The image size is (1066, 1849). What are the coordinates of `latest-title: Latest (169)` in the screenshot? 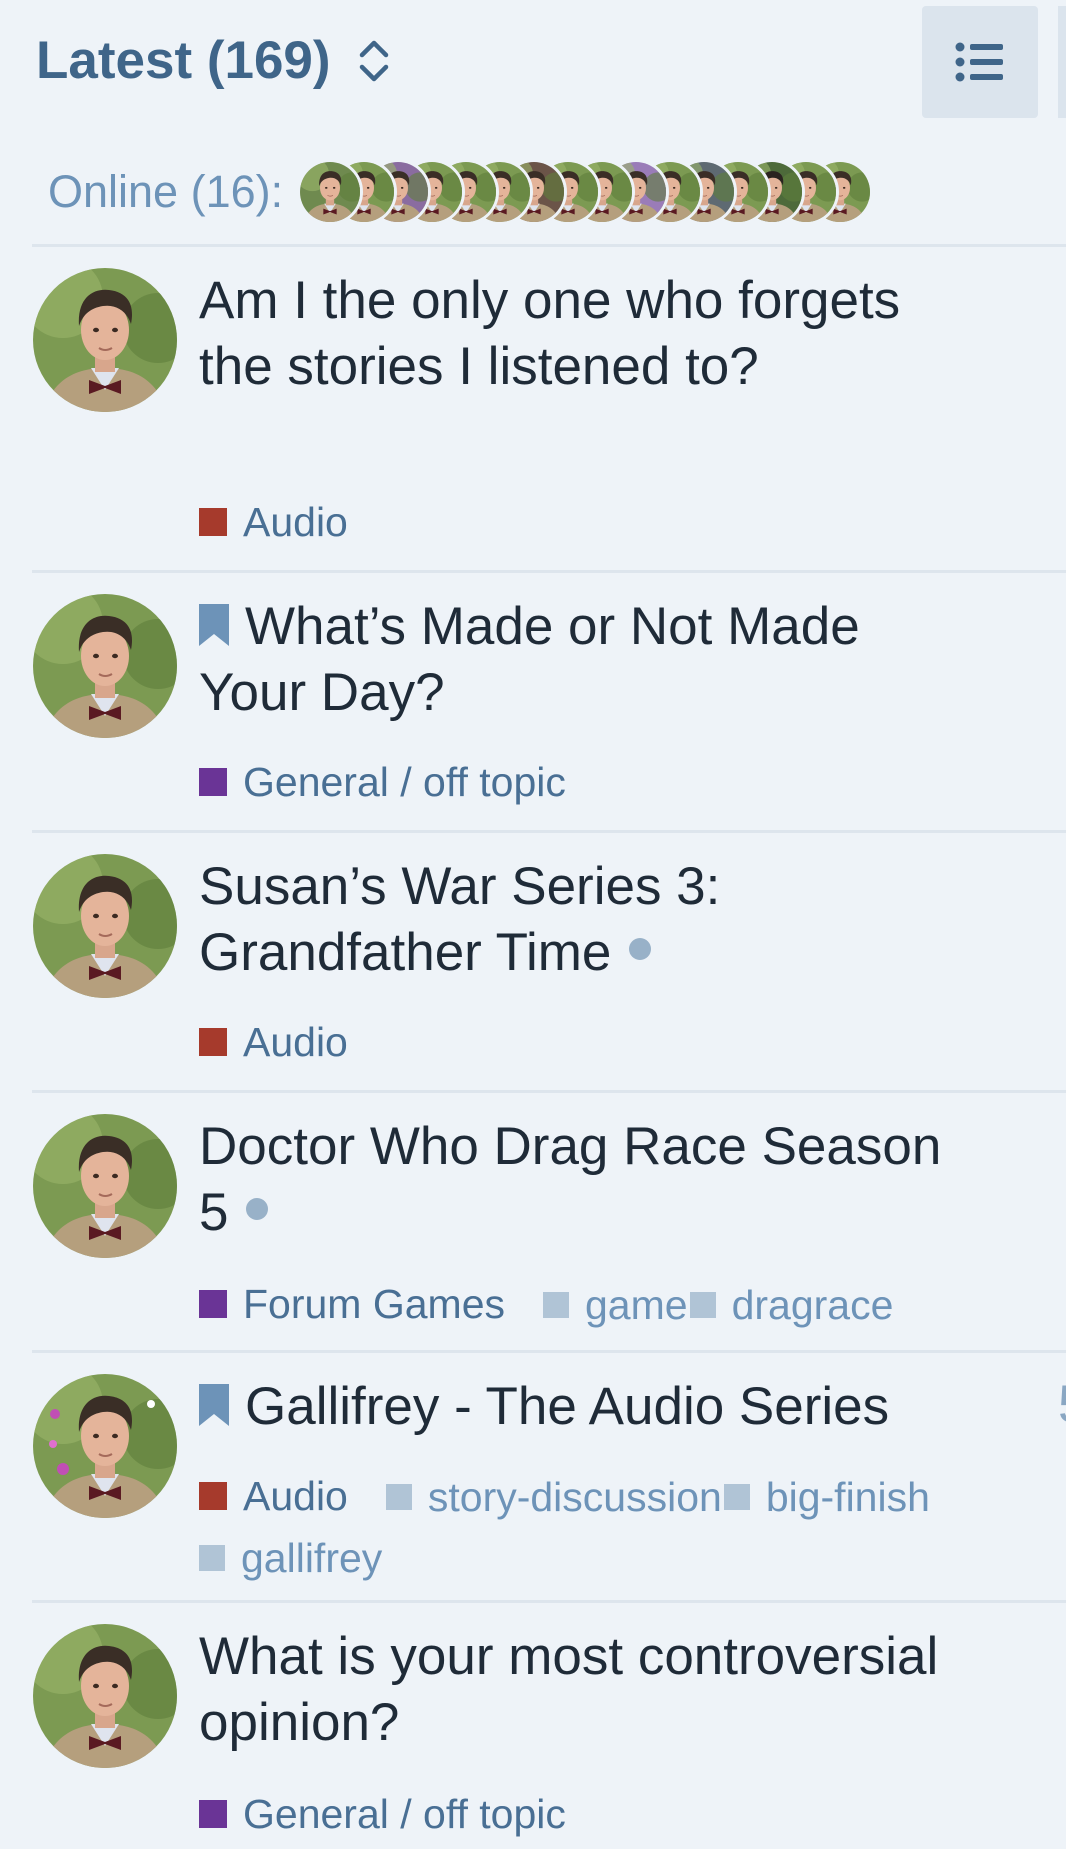 It's located at (183, 60).